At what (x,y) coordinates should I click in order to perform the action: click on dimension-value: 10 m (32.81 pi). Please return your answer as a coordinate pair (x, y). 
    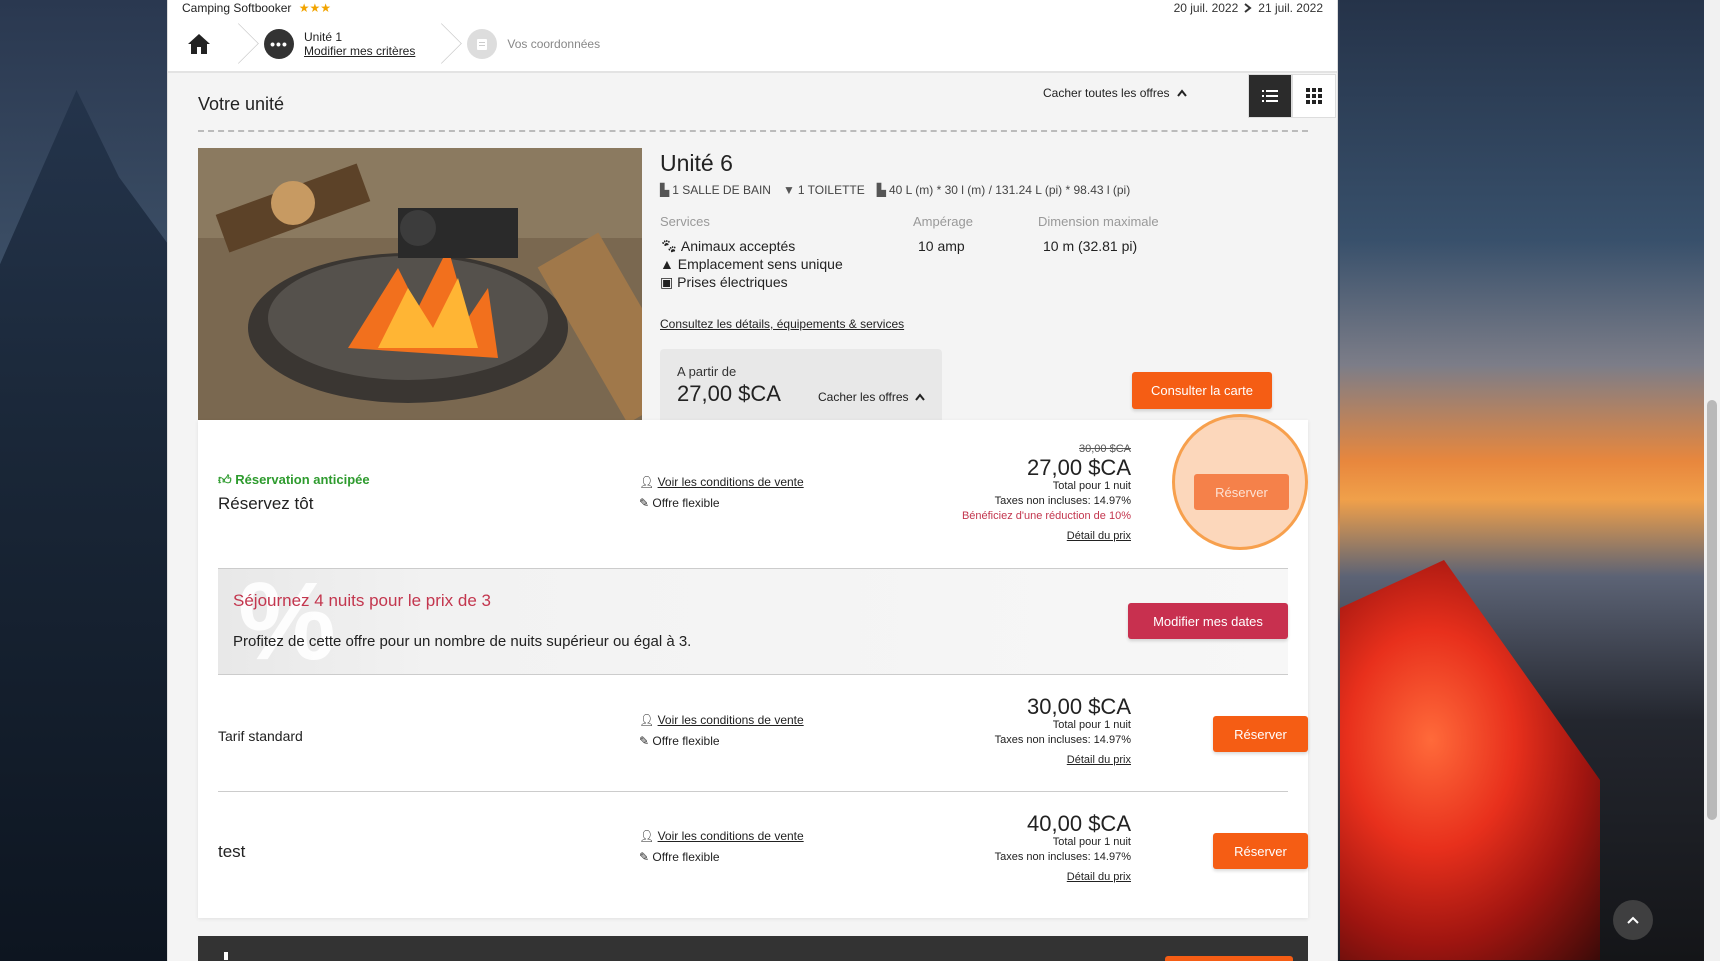
    Looking at the image, I should click on (1090, 246).